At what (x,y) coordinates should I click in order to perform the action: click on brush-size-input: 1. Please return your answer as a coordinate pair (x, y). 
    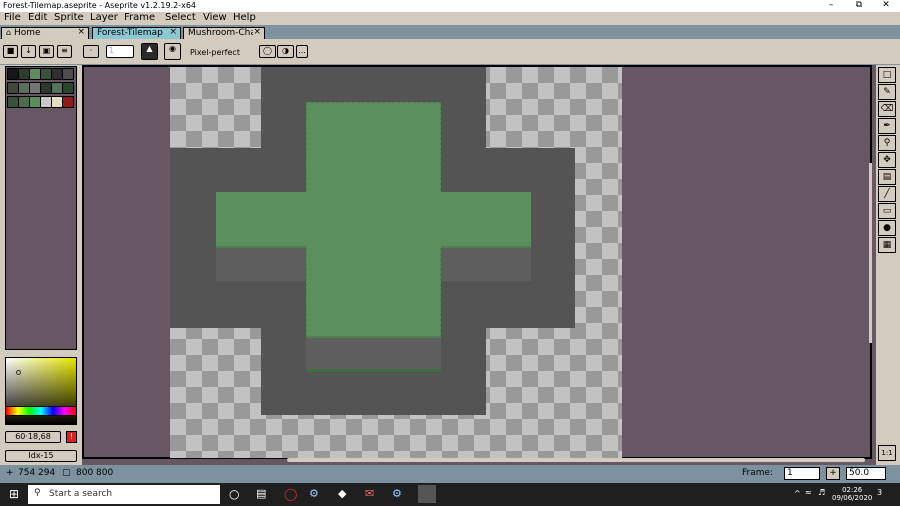
    Looking at the image, I should click on (120, 51).